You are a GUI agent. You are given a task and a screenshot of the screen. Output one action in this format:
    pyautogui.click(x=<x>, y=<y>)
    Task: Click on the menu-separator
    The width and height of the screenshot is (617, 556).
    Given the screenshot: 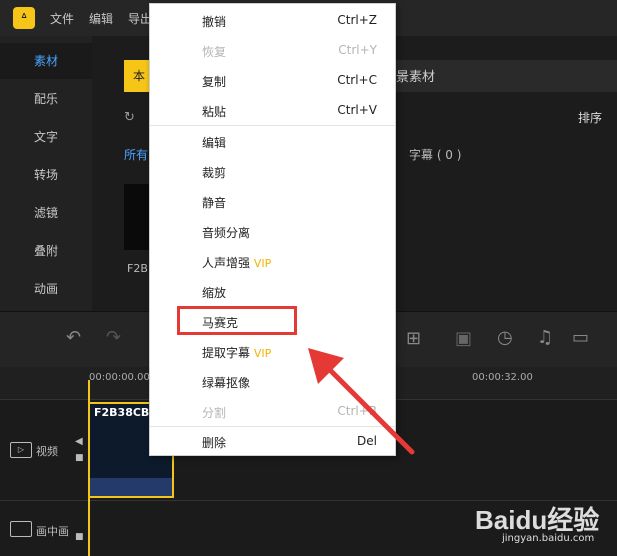 What is the action you would take?
    pyautogui.click(x=272, y=125)
    